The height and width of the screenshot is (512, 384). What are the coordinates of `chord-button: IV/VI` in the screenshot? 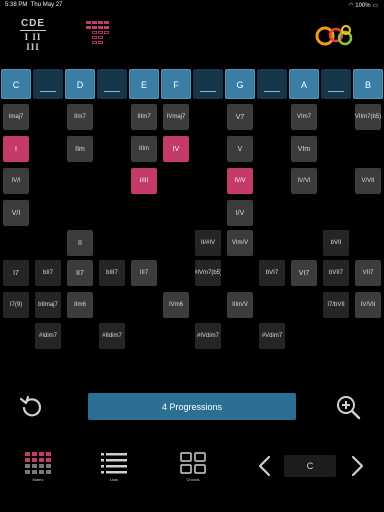 It's located at (304, 181).